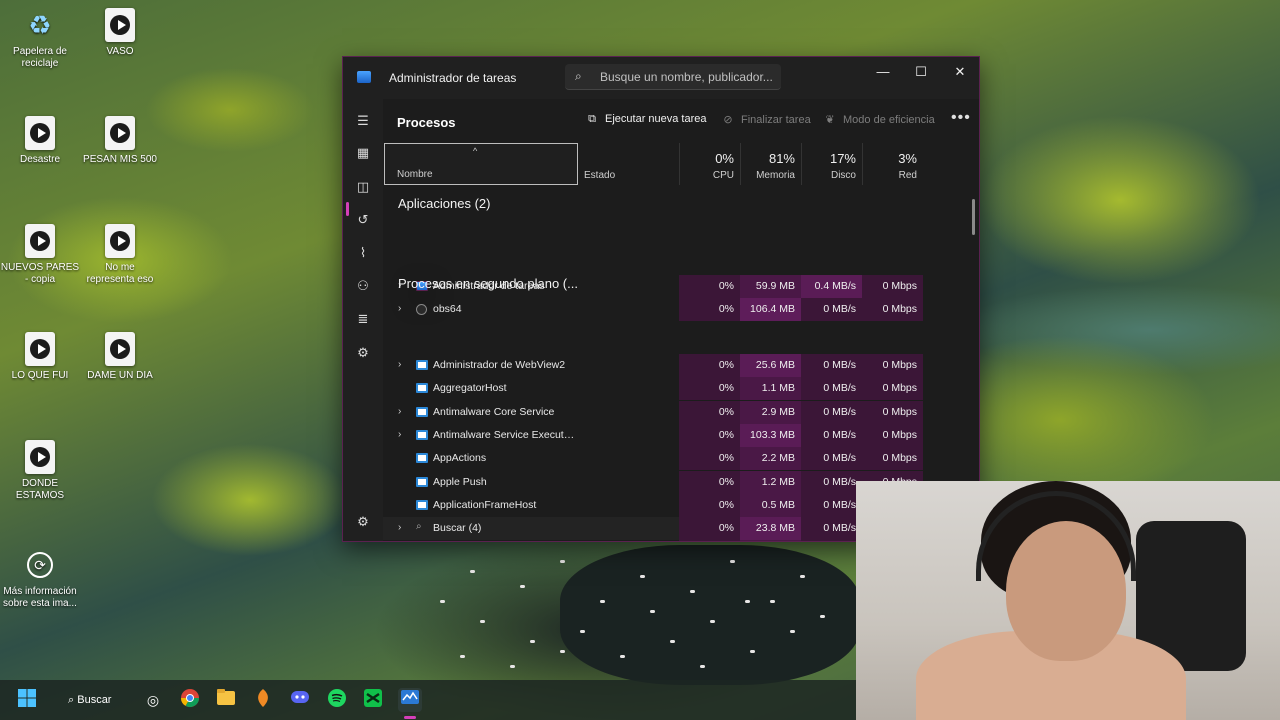  What do you see at coordinates (600, 175) in the screenshot?
I see `column-header-status-label: Estado` at bounding box center [600, 175].